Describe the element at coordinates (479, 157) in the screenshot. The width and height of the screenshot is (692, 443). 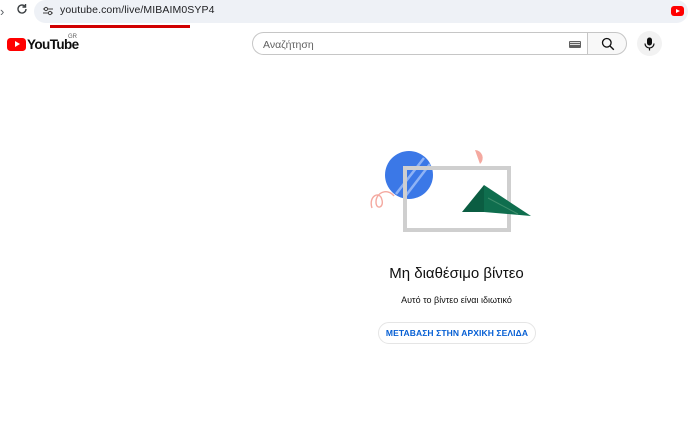
I see `pink-half-circle-shape` at that location.